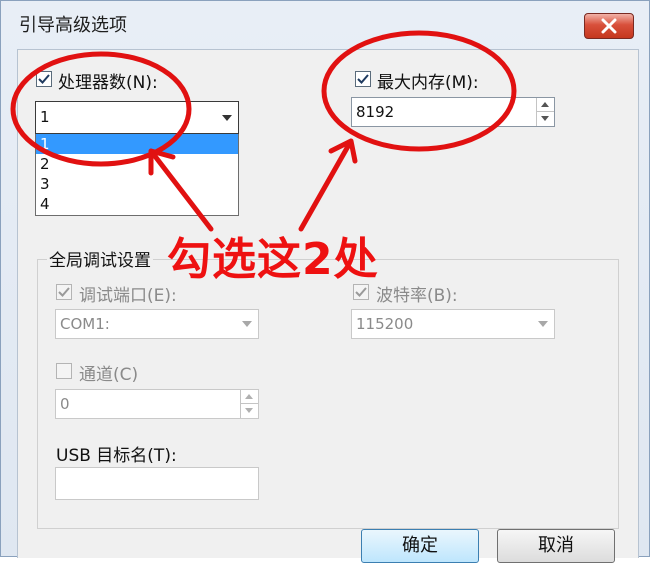 The width and height of the screenshot is (650, 563). Describe the element at coordinates (273, 259) in the screenshot. I see `annotation-text: 勾选这2处` at that location.